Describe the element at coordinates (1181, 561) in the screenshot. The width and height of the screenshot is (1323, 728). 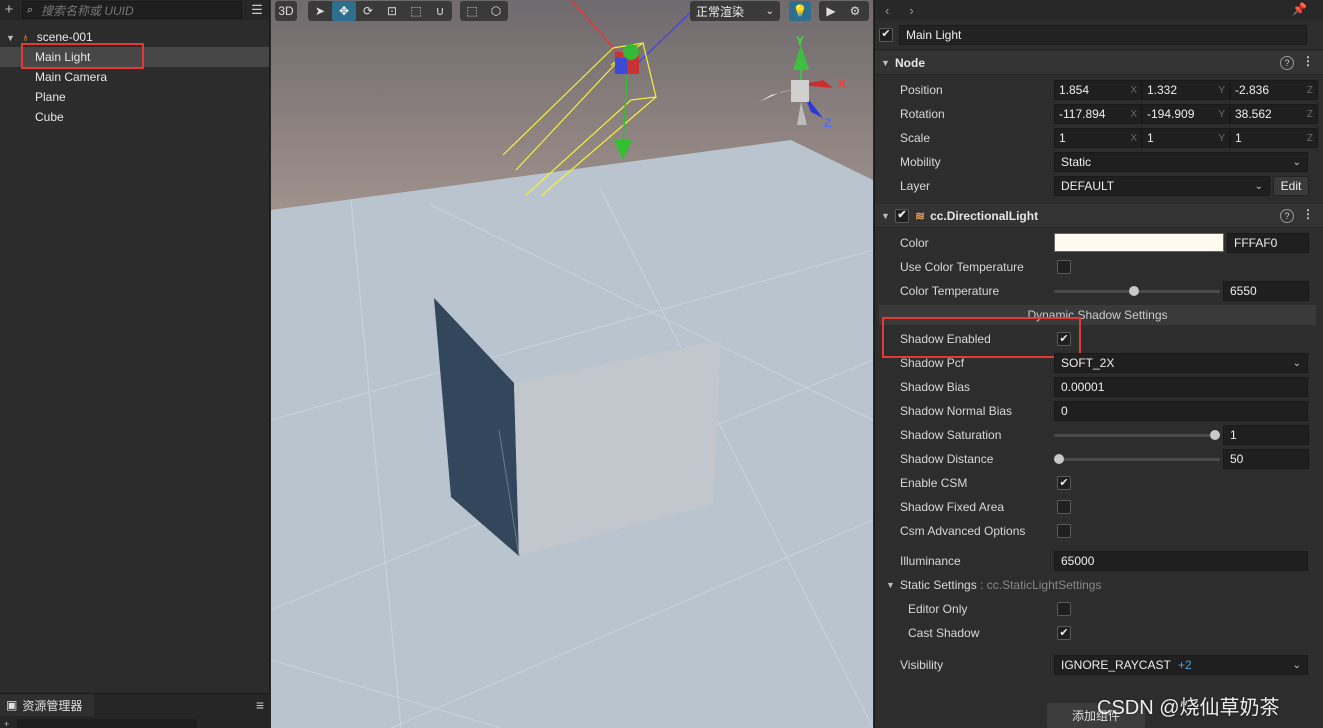
I see `illuminance-input: 65000` at that location.